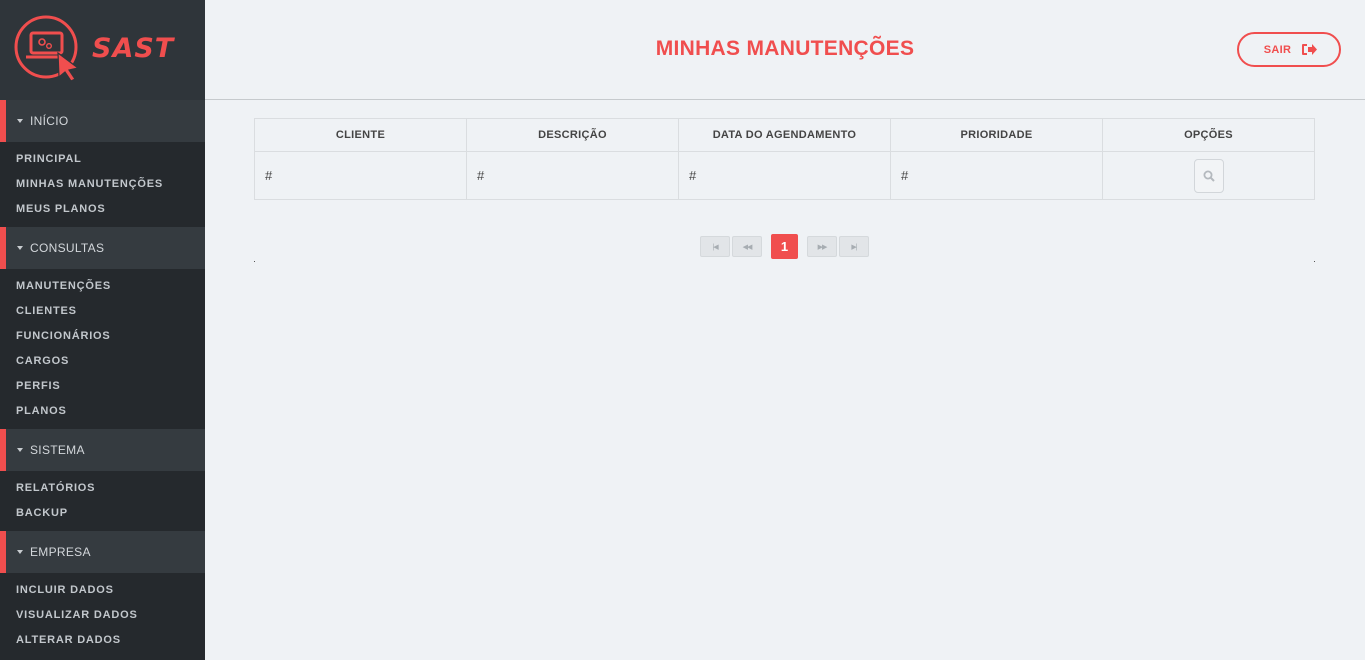 Image resolution: width=1365 pixels, height=660 pixels. I want to click on last-page-button: ▶|, so click(854, 246).